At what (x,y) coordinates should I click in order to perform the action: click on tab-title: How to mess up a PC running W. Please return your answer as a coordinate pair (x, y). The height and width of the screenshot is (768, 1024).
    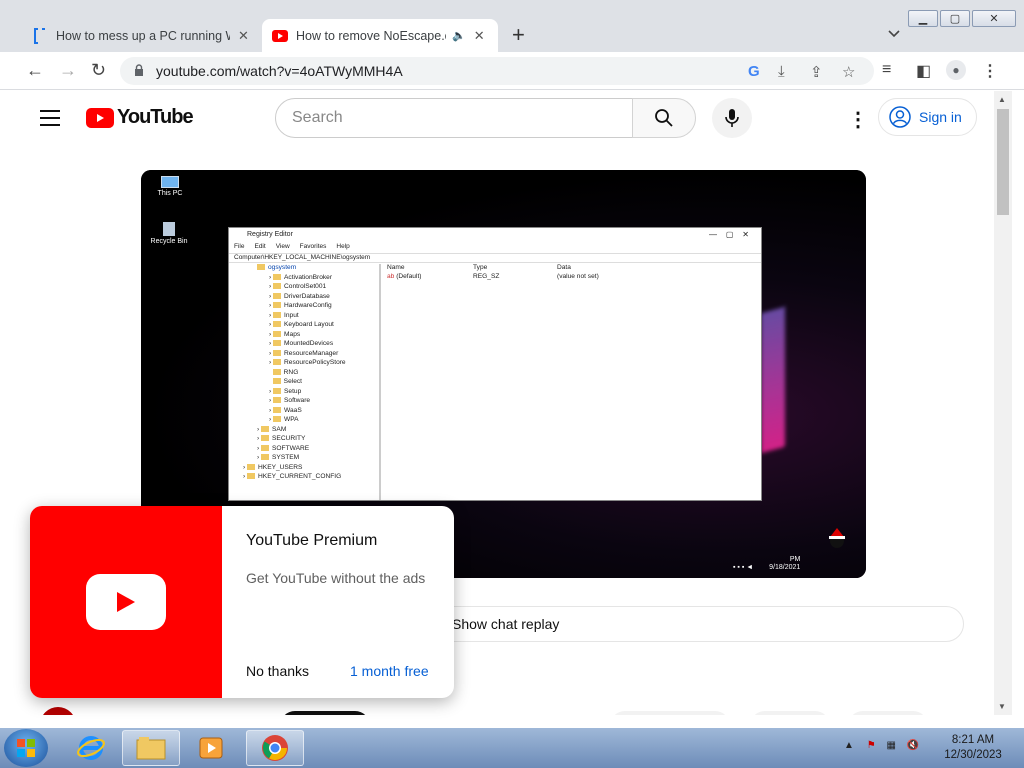
    Looking at the image, I should click on (143, 35).